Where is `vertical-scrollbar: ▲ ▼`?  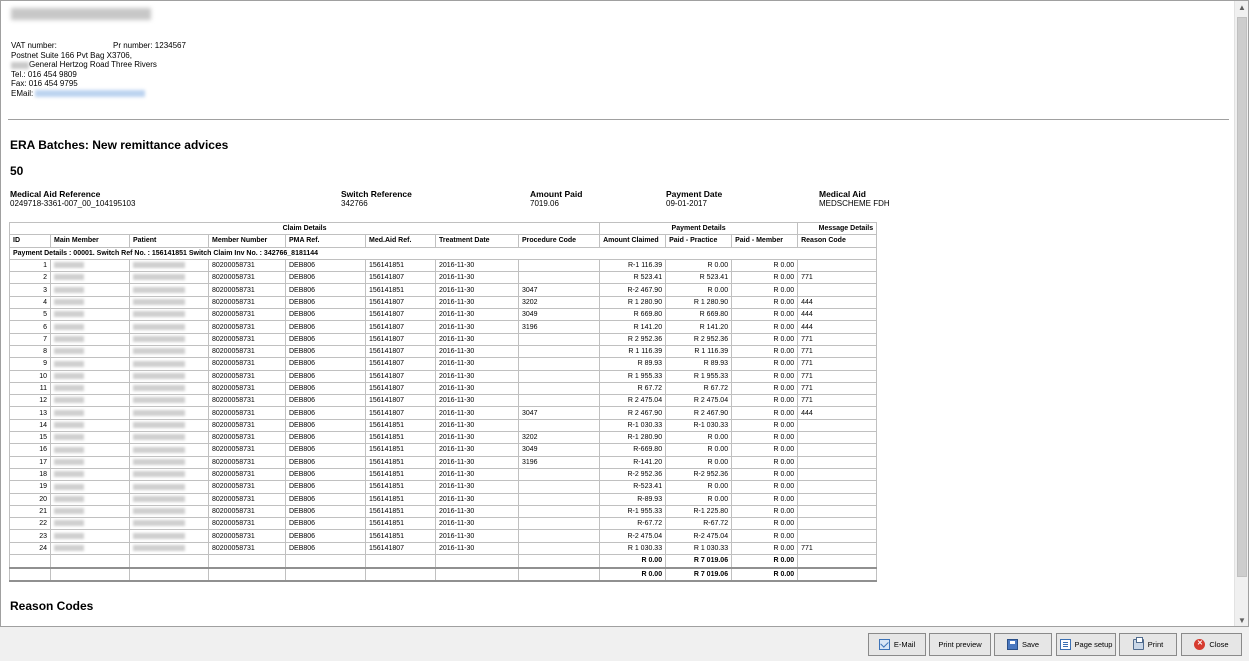 vertical-scrollbar: ▲ ▼ is located at coordinates (1241, 313).